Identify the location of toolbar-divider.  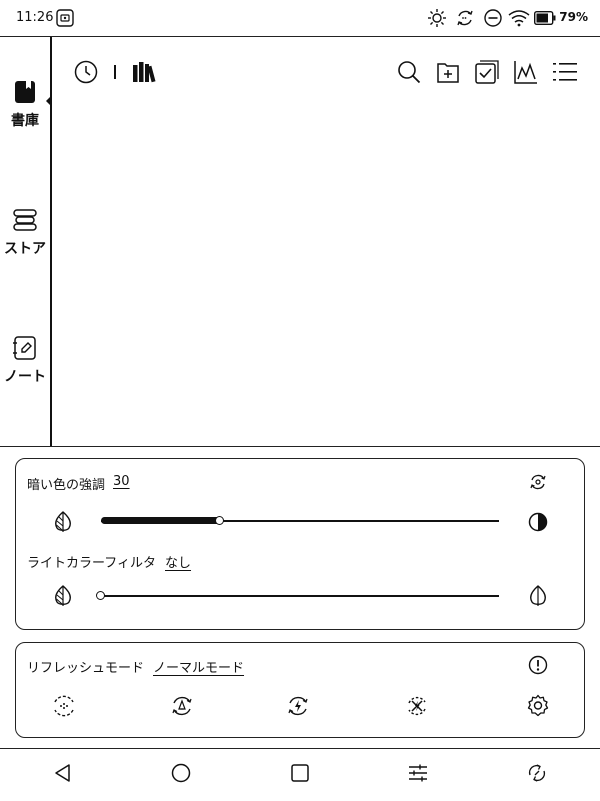
(115, 72).